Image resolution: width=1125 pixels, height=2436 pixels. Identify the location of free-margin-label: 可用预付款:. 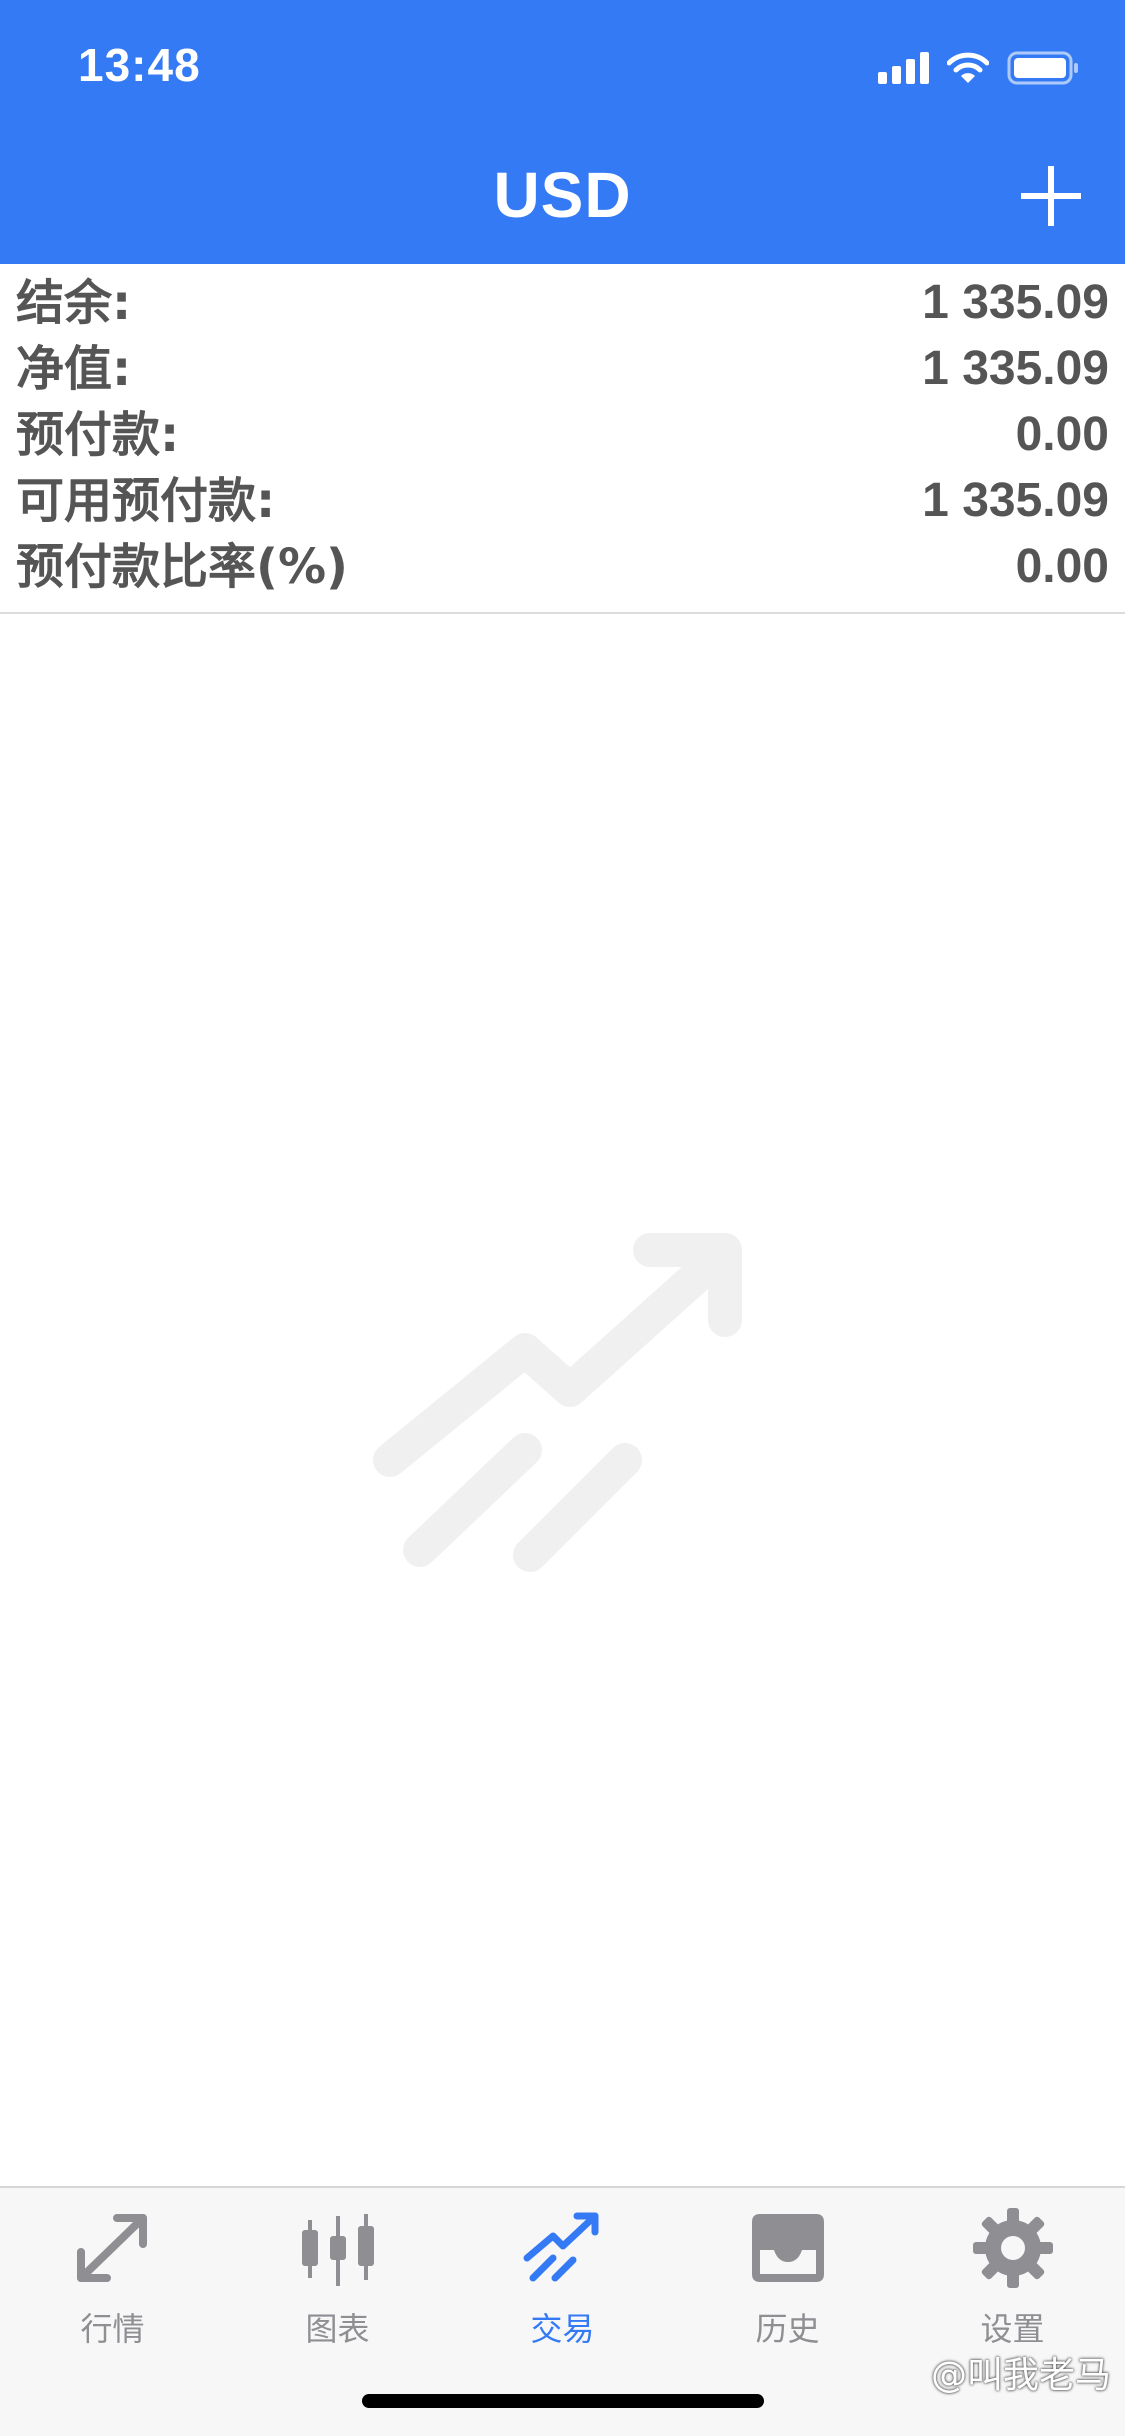
(146, 501).